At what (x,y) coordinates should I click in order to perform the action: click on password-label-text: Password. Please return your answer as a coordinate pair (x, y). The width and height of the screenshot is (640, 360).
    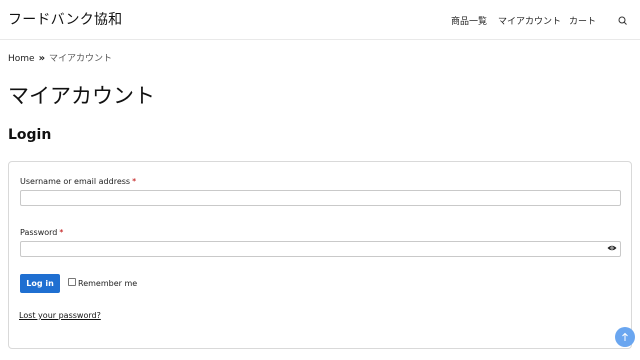
    Looking at the image, I should click on (39, 232).